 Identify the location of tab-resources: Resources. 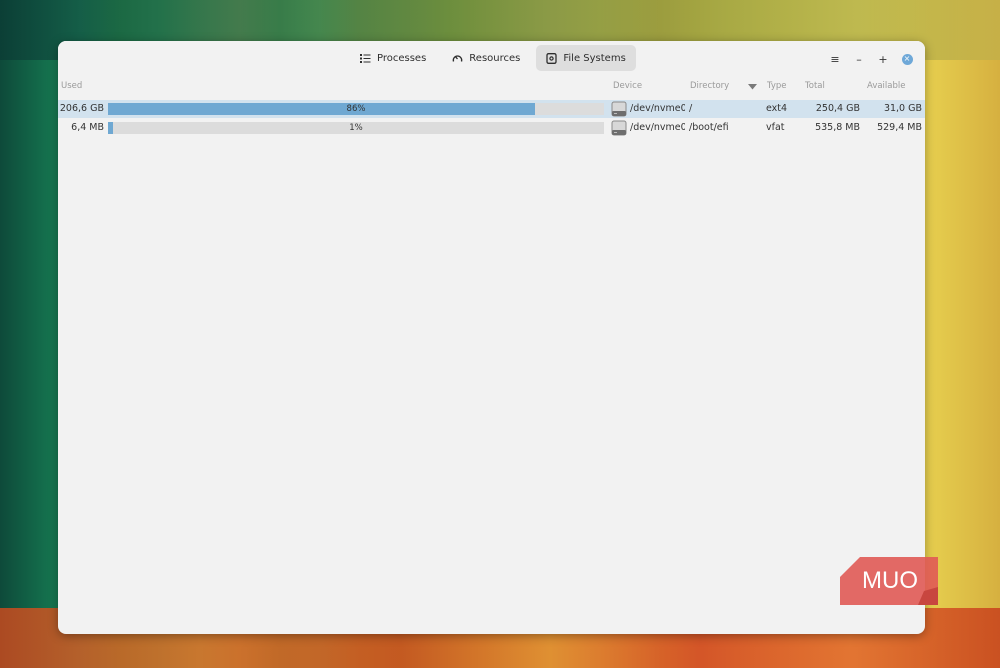
(486, 58).